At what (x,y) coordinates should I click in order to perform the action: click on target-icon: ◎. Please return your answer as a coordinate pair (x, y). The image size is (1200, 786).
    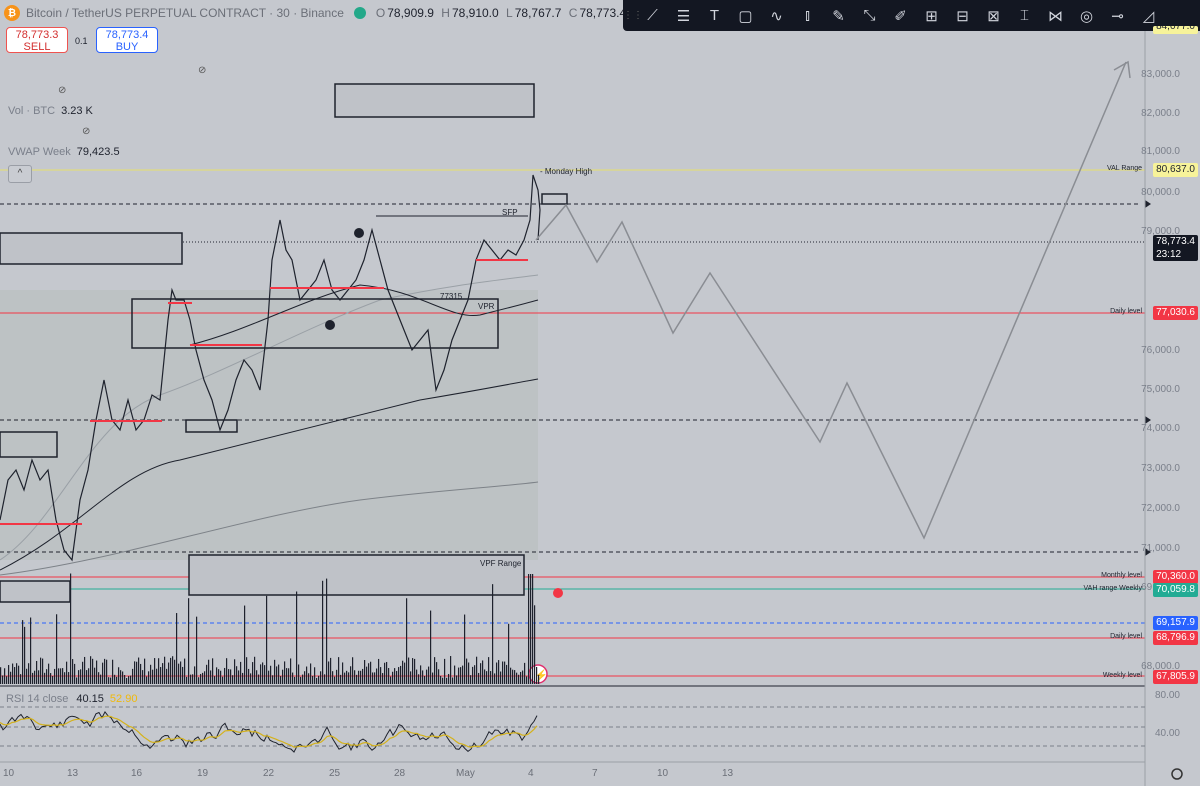
    Looking at the image, I should click on (1086, 16).